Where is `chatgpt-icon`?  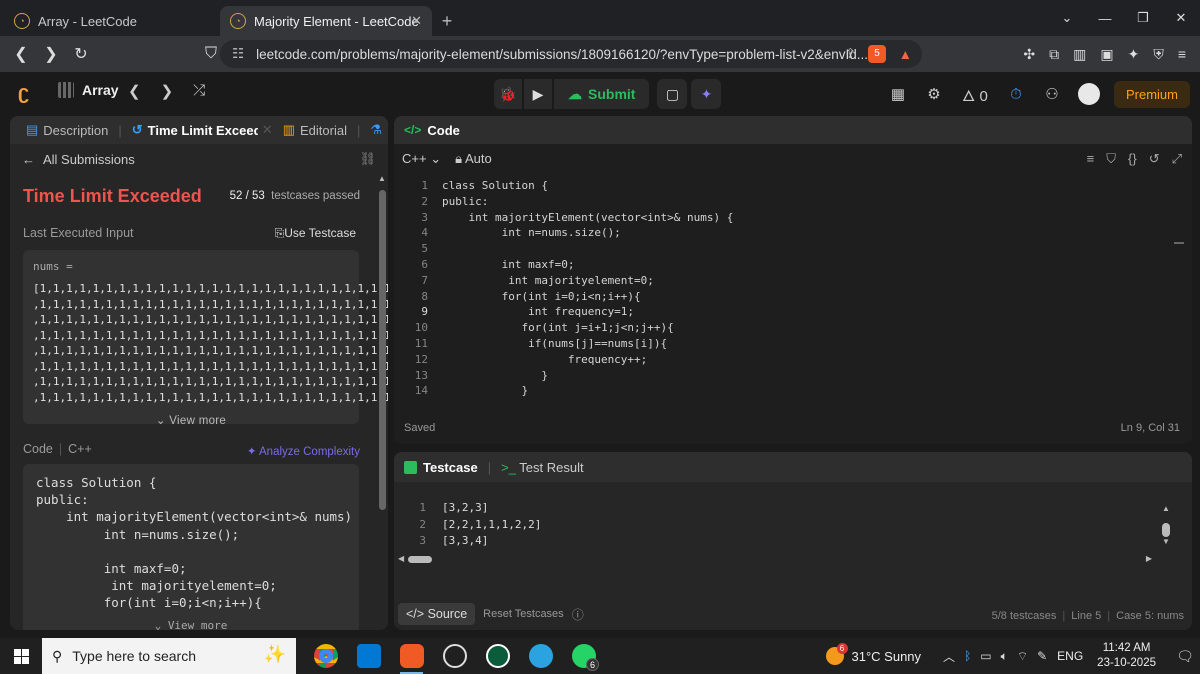
chatgpt-icon is located at coordinates (454, 656).